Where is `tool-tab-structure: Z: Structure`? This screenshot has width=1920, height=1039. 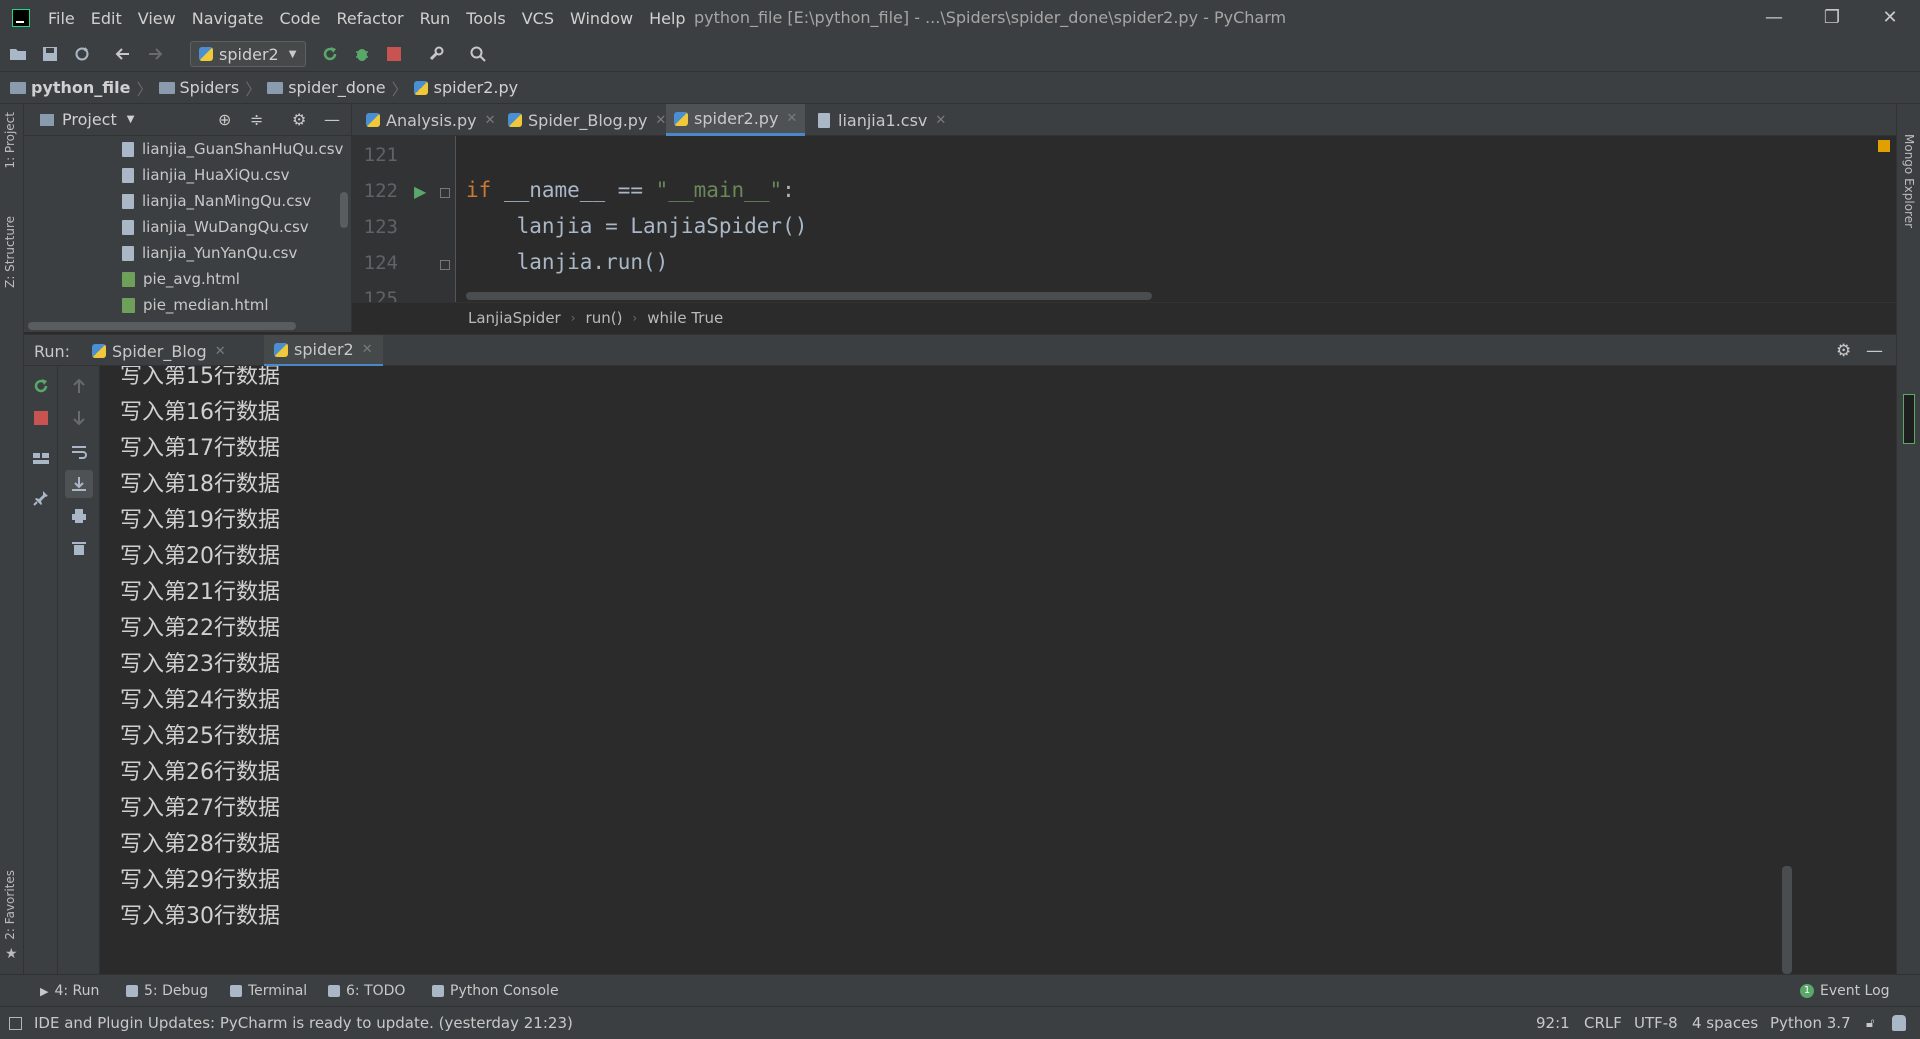
tool-tab-structure: Z: Structure is located at coordinates (10, 252).